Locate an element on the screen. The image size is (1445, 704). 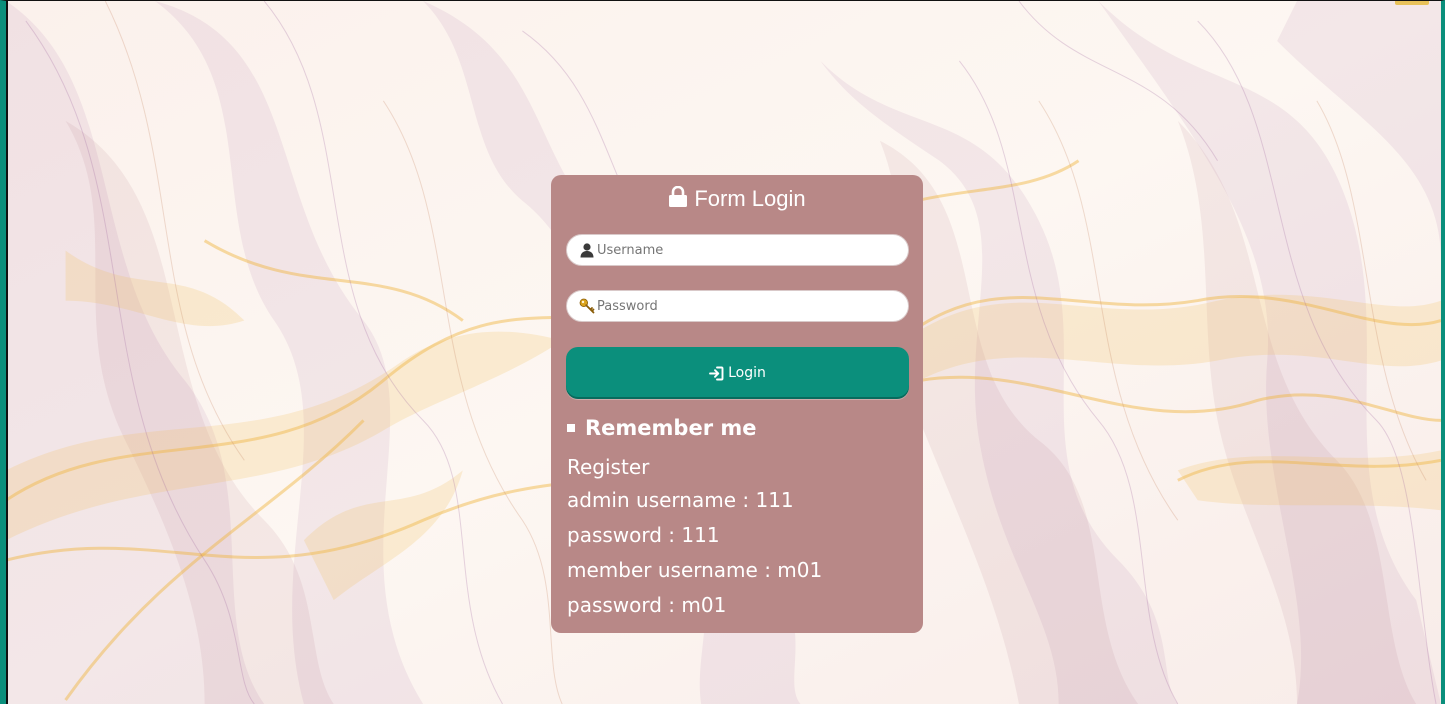
form-title-text: Form Login is located at coordinates (750, 198).